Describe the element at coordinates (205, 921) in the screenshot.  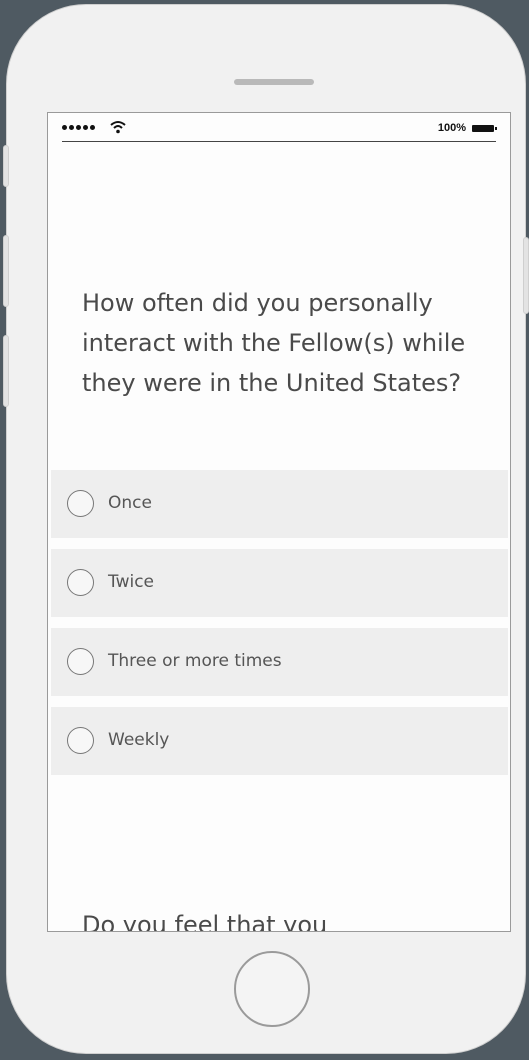
I see `next-question-partial: Do you feel that you` at that location.